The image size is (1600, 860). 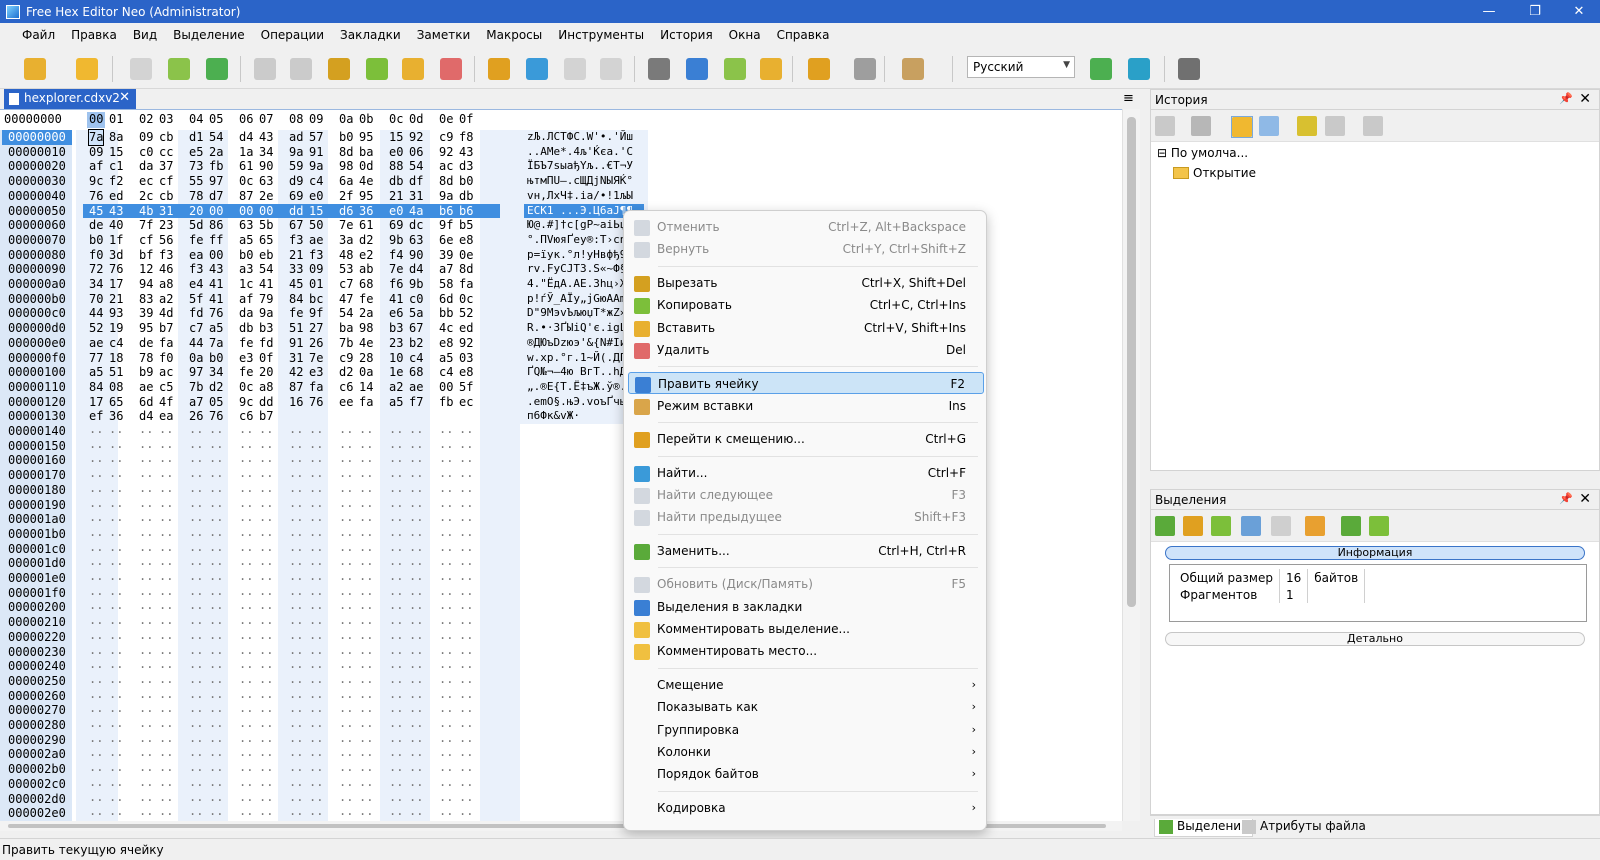 What do you see at coordinates (196, 166) in the screenshot?
I see `hex-cell: 73` at bounding box center [196, 166].